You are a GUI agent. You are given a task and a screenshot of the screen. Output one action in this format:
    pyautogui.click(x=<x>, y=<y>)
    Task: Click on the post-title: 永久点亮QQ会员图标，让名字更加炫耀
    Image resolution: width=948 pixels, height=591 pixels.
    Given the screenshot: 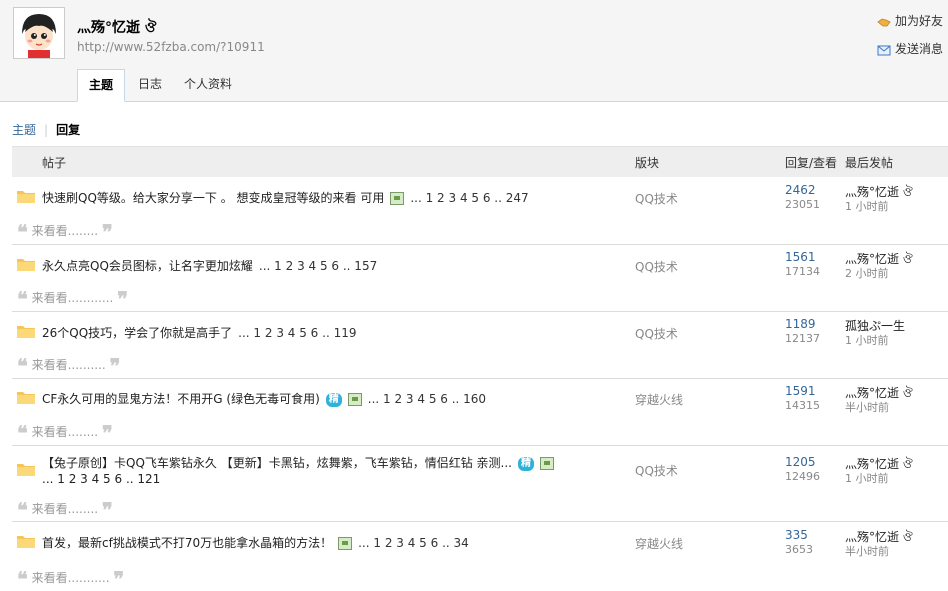 What is the action you would take?
    pyautogui.click(x=147, y=266)
    